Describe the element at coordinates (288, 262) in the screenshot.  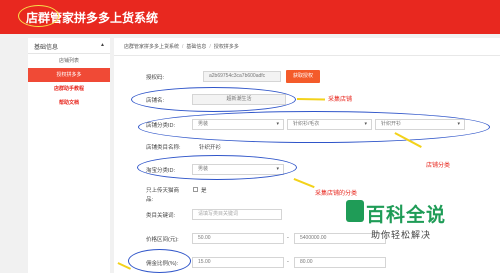
I see `commission-dash: -` at that location.